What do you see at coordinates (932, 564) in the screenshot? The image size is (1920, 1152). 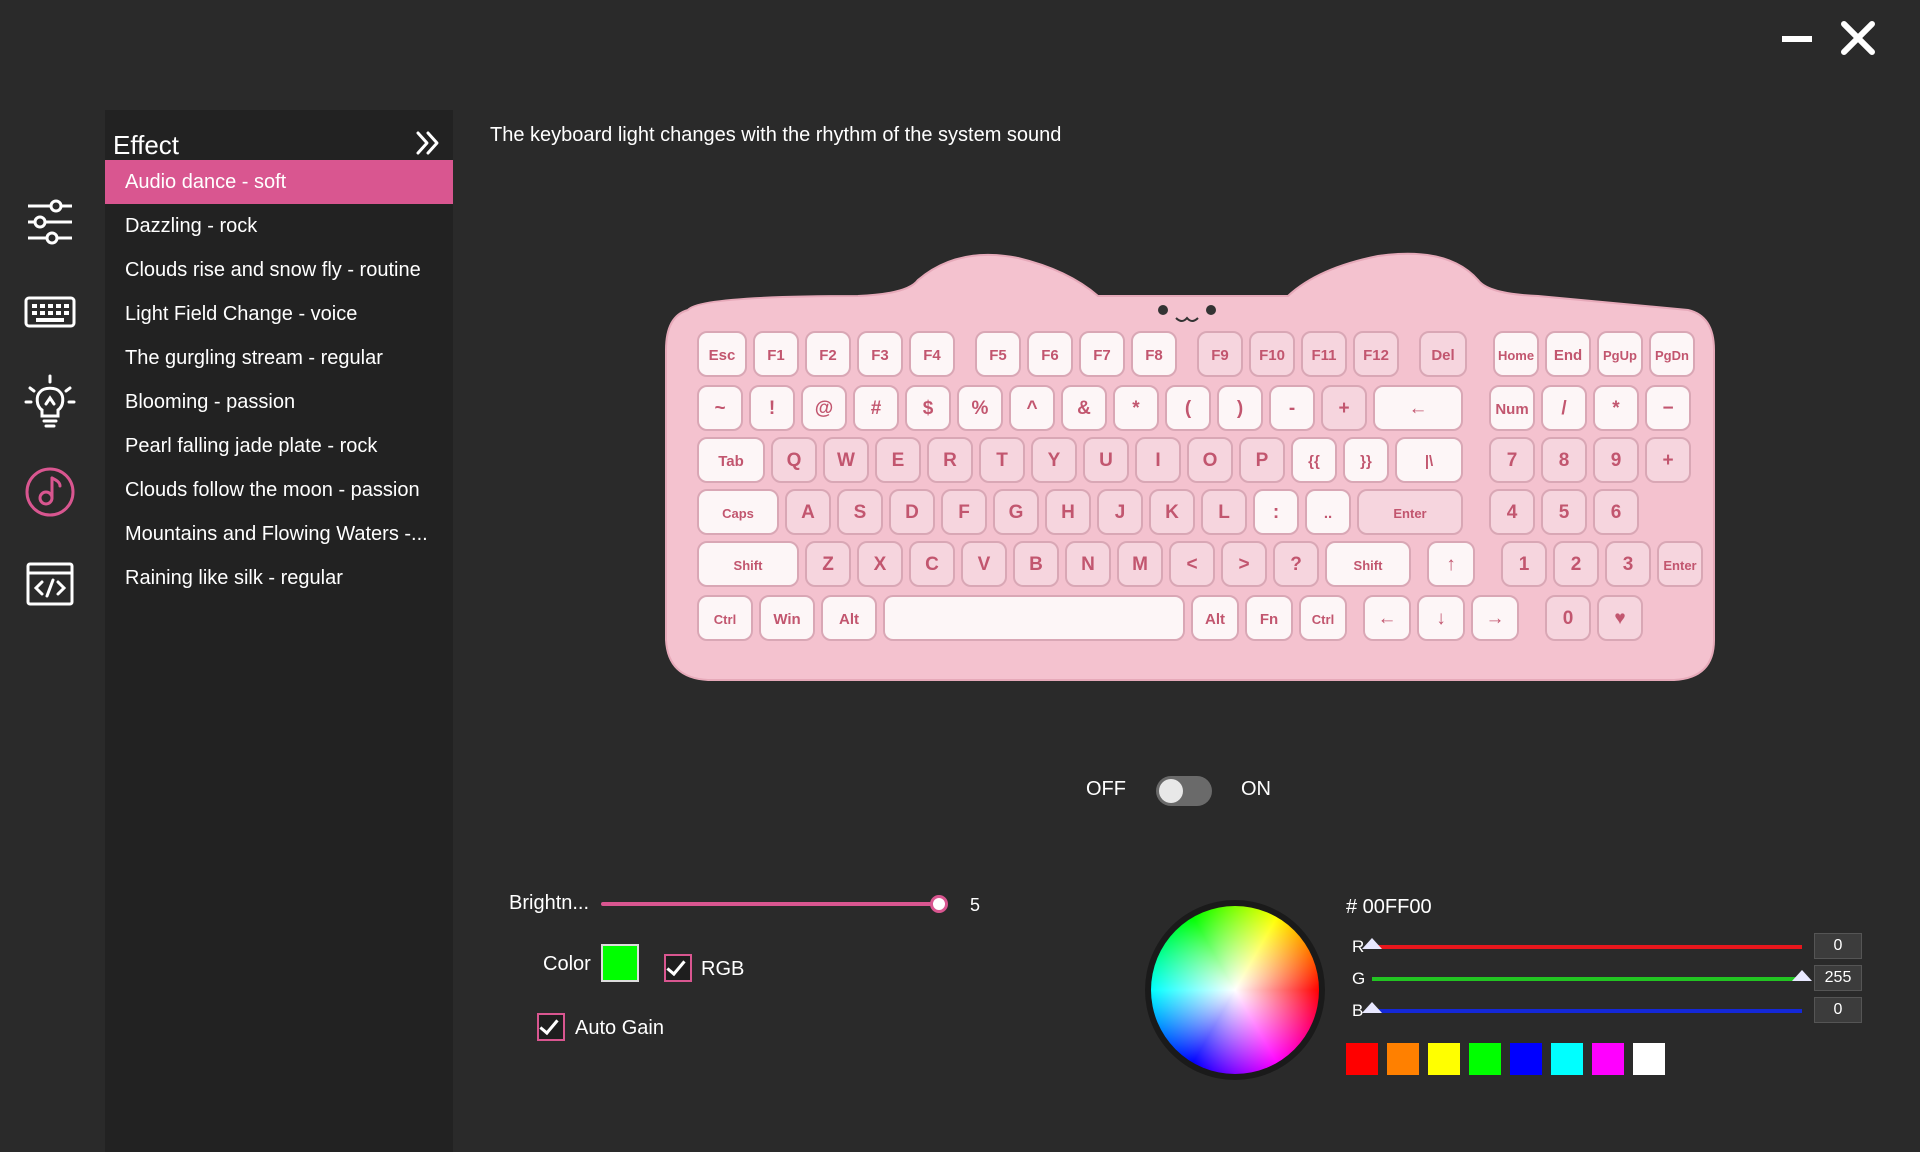 I see `key-label-73: C` at bounding box center [932, 564].